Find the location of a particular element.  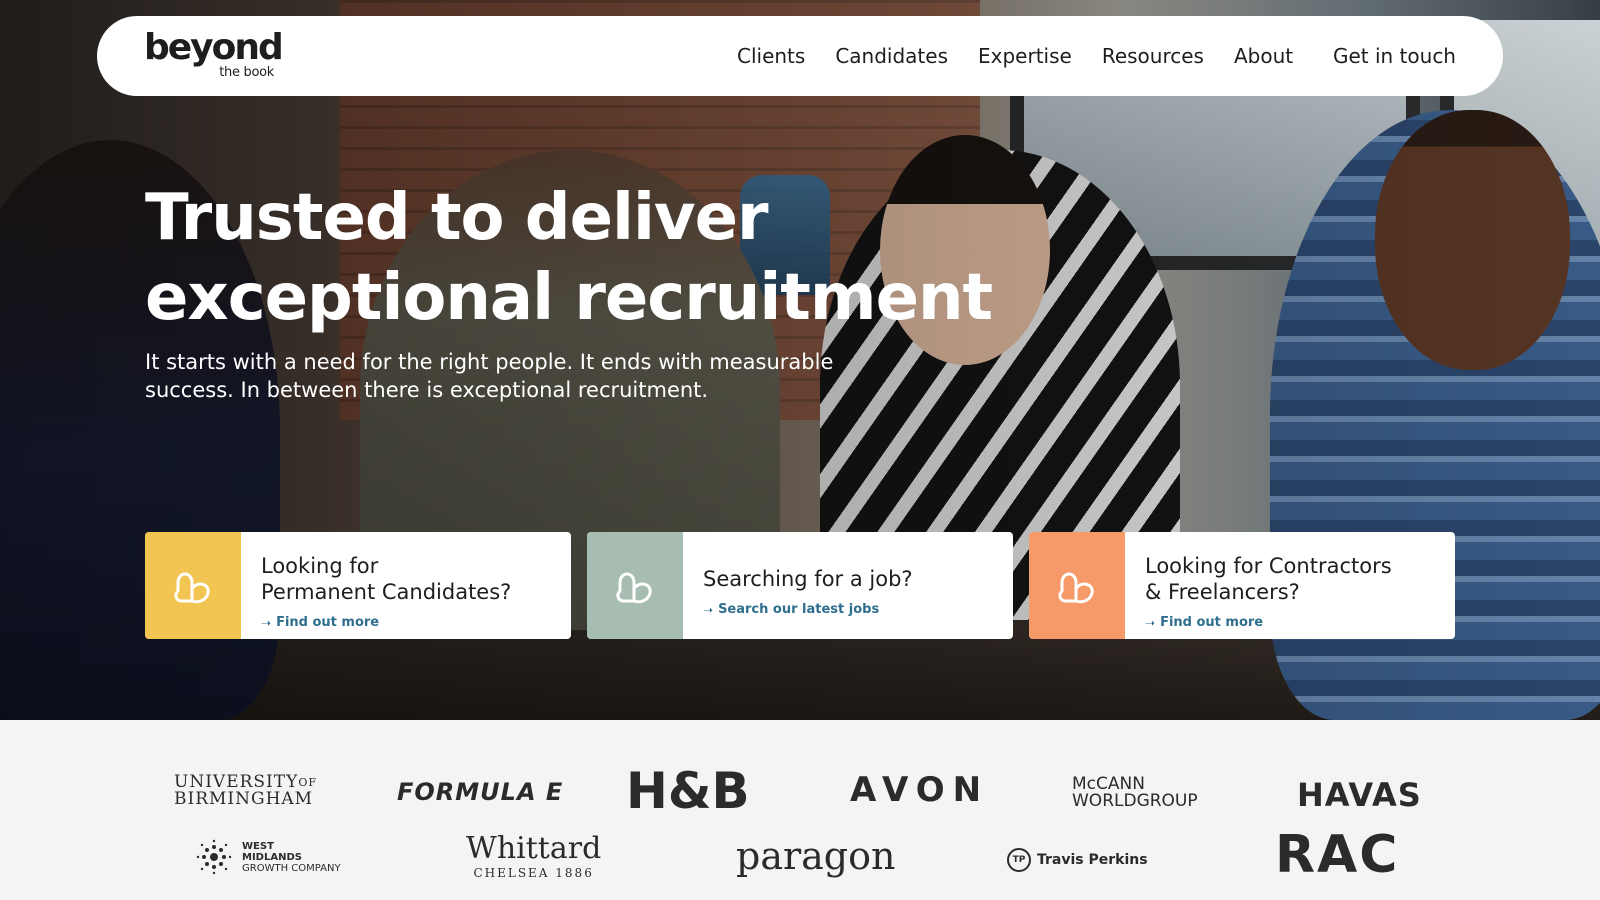

brand-logo: beyond the book is located at coordinates (214, 55).